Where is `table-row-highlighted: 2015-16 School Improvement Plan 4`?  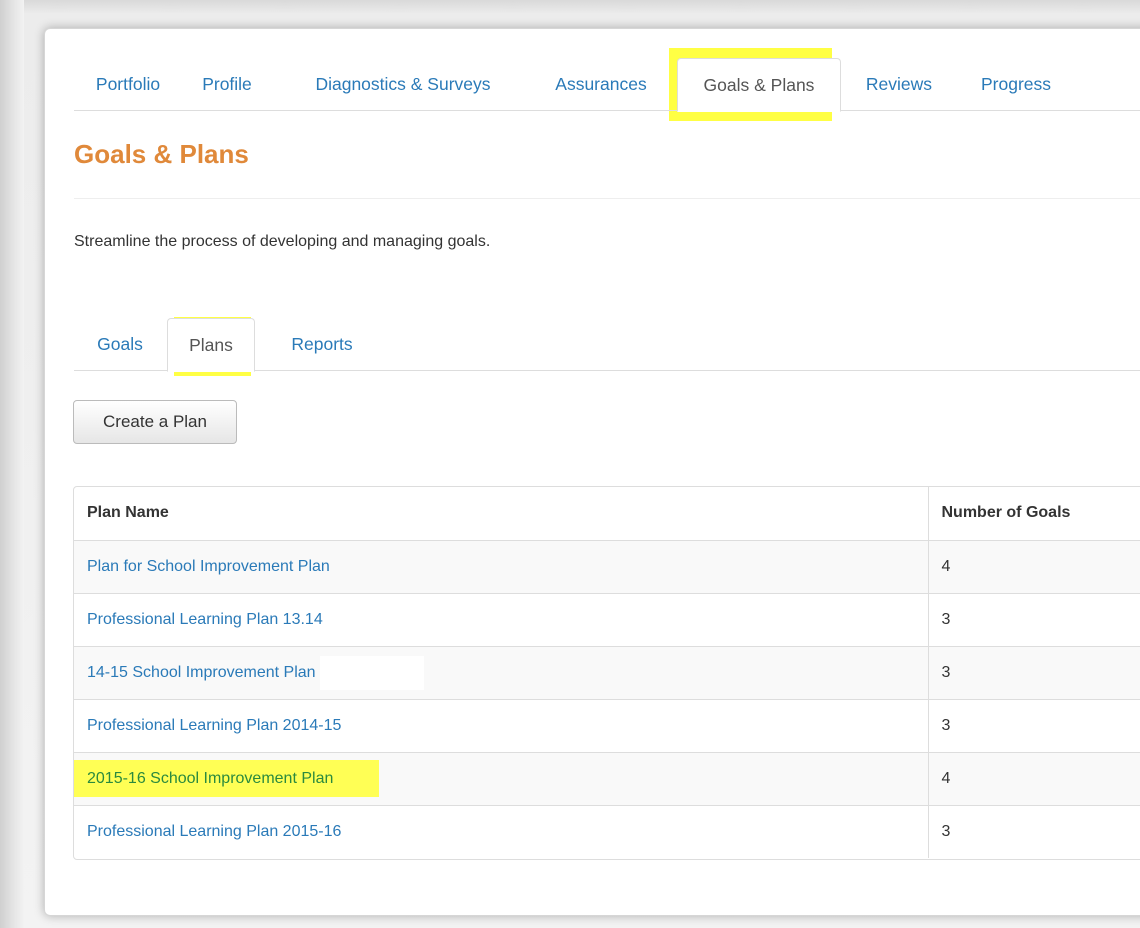 table-row-highlighted: 2015-16 School Improvement Plan 4 is located at coordinates (607, 778).